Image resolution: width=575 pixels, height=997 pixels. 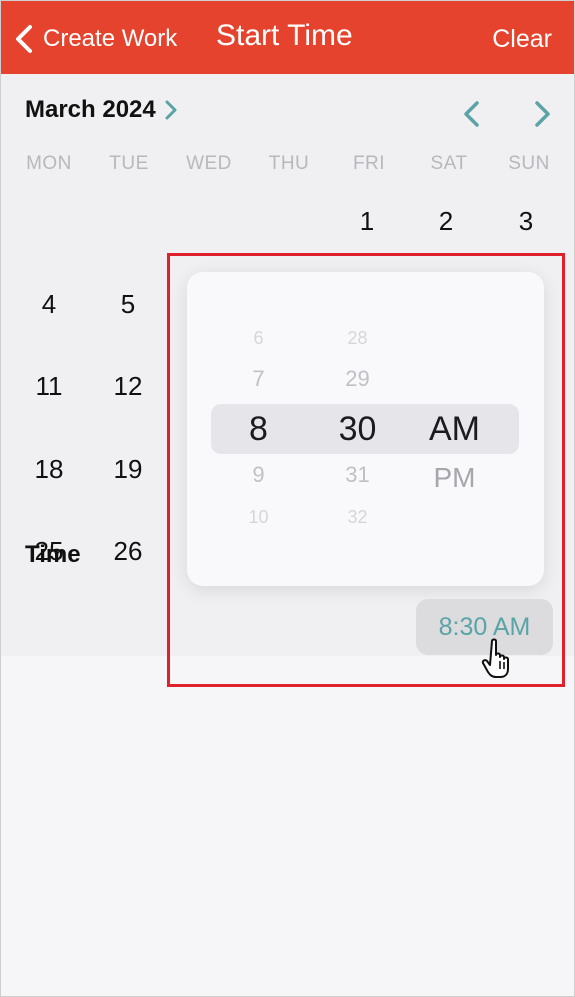 What do you see at coordinates (529, 163) in the screenshot?
I see `weekday-sun: SUN` at bounding box center [529, 163].